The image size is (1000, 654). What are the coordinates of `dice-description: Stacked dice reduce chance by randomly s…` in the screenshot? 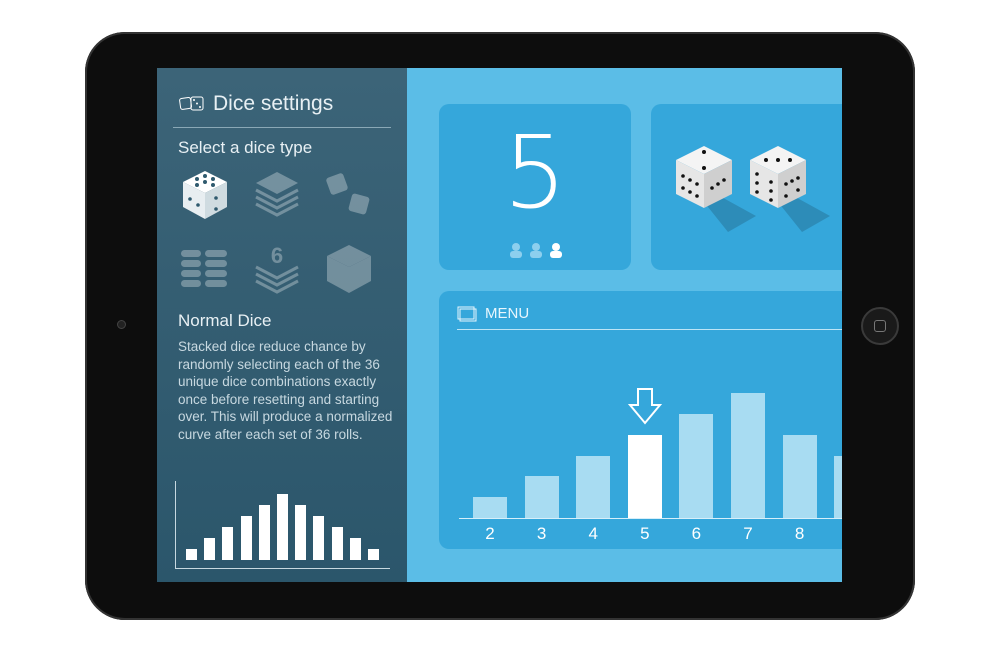 It's located at (285, 390).